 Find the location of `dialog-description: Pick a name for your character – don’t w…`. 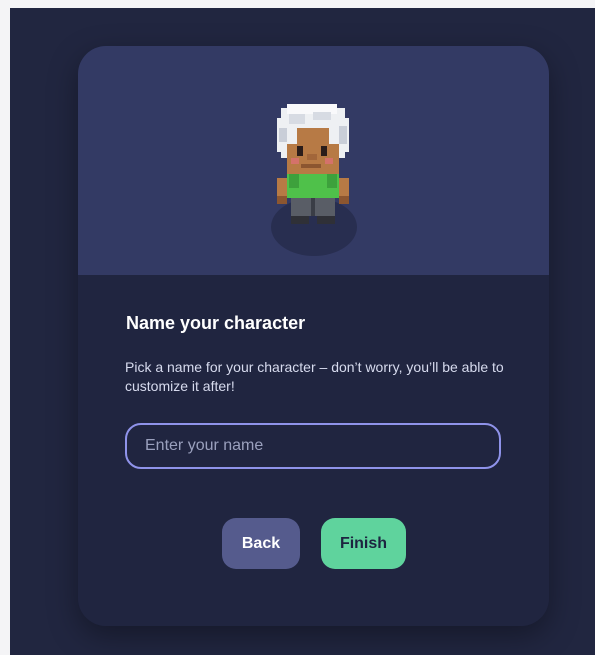

dialog-description: Pick a name for your character – don’t w… is located at coordinates (314, 376).